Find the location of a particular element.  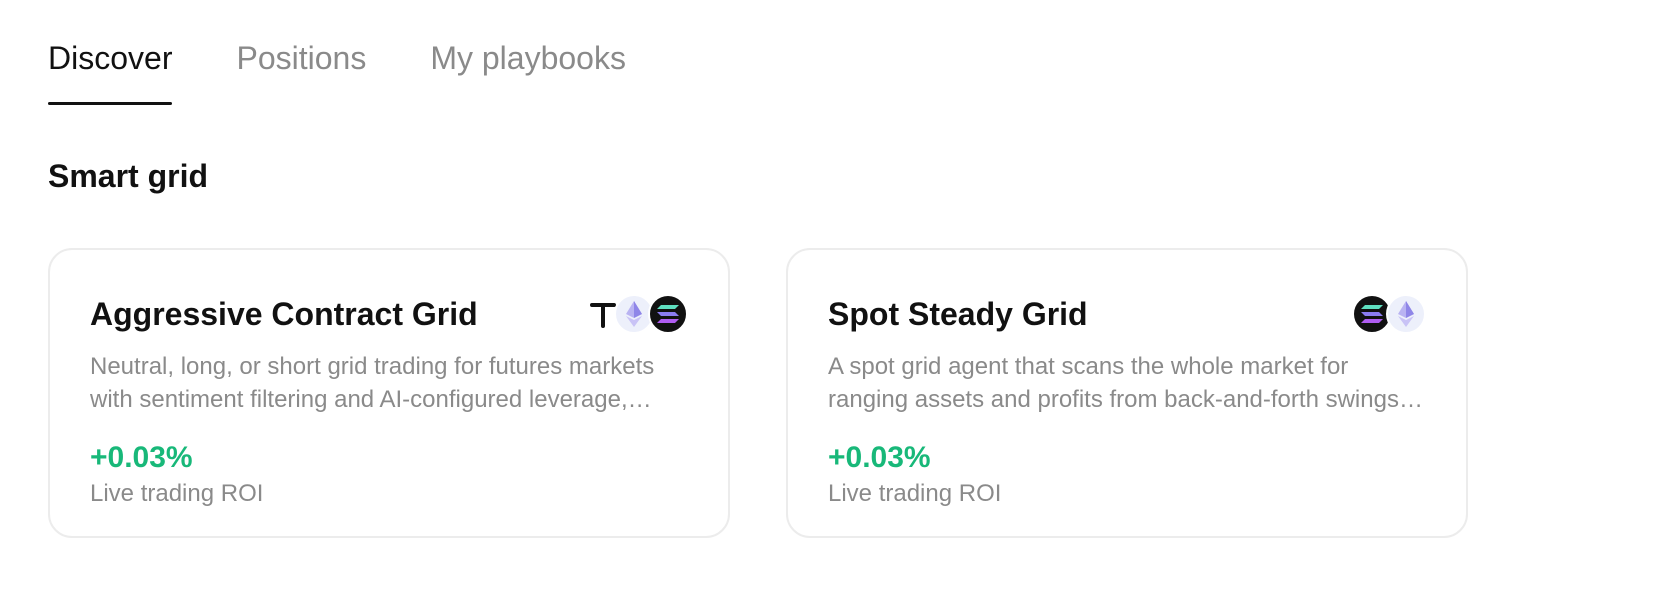

tab-discover: Discover is located at coordinates (110, 71).